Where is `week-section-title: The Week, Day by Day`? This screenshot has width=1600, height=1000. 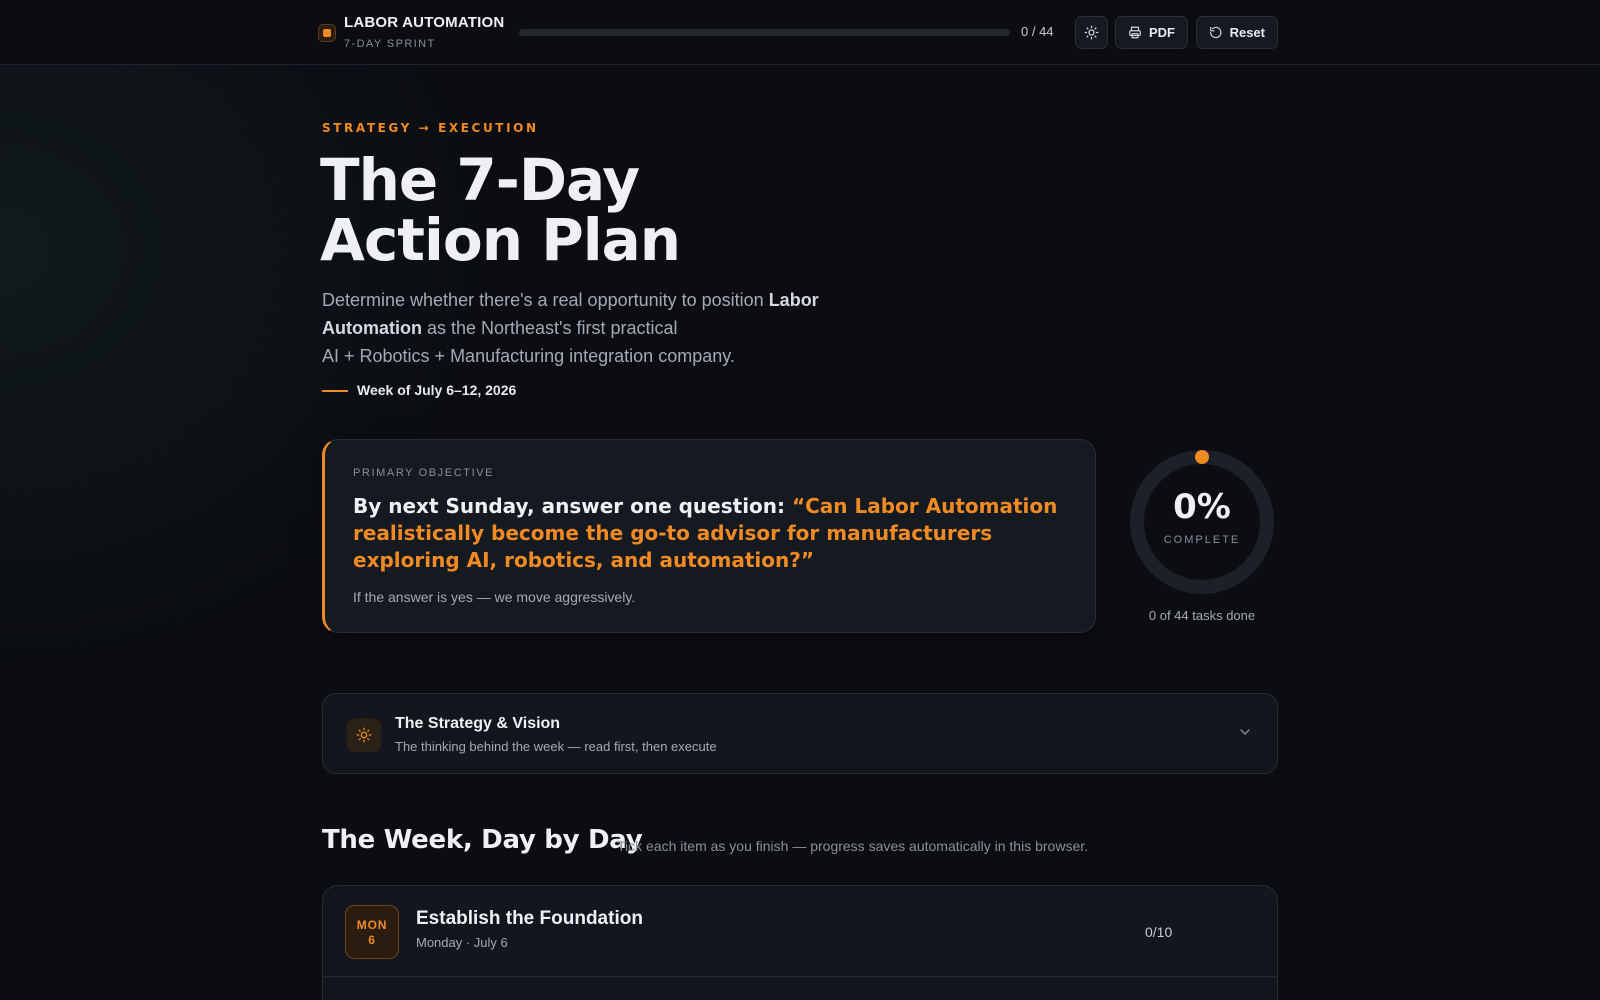
week-section-title: The Week, Day by Day is located at coordinates (482, 840).